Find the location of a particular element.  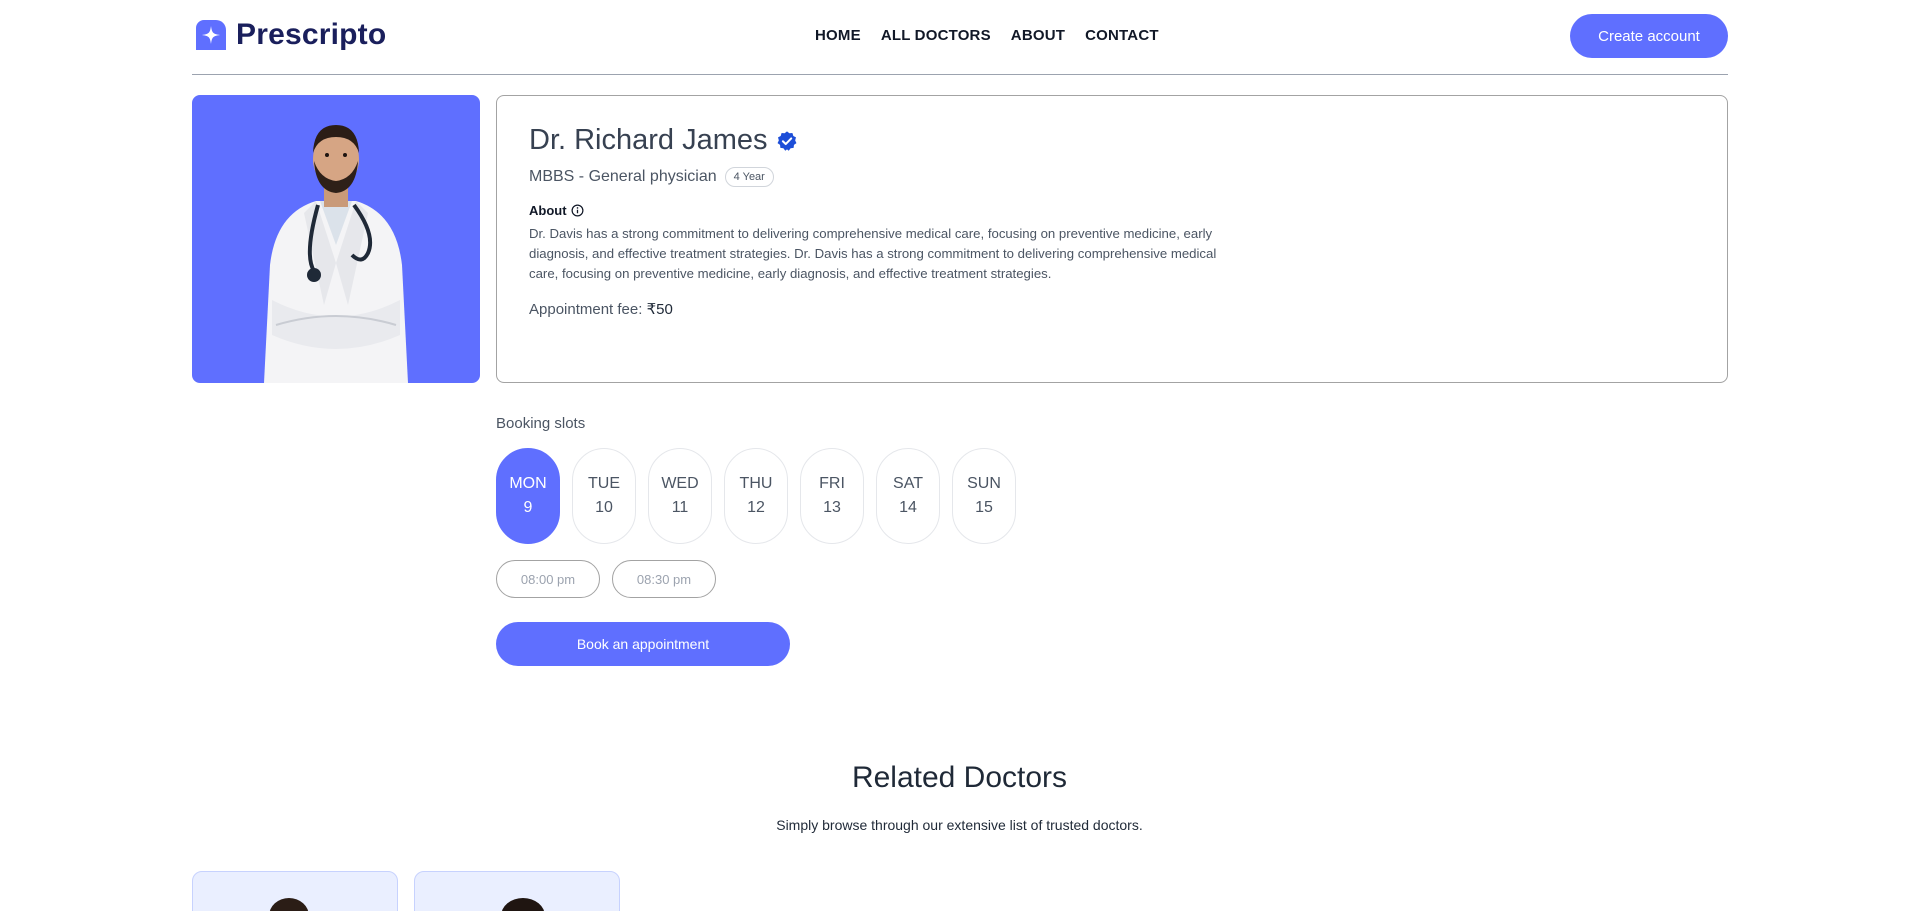

appointment-fee: Appointment fee: ₹50 is located at coordinates (1112, 309).